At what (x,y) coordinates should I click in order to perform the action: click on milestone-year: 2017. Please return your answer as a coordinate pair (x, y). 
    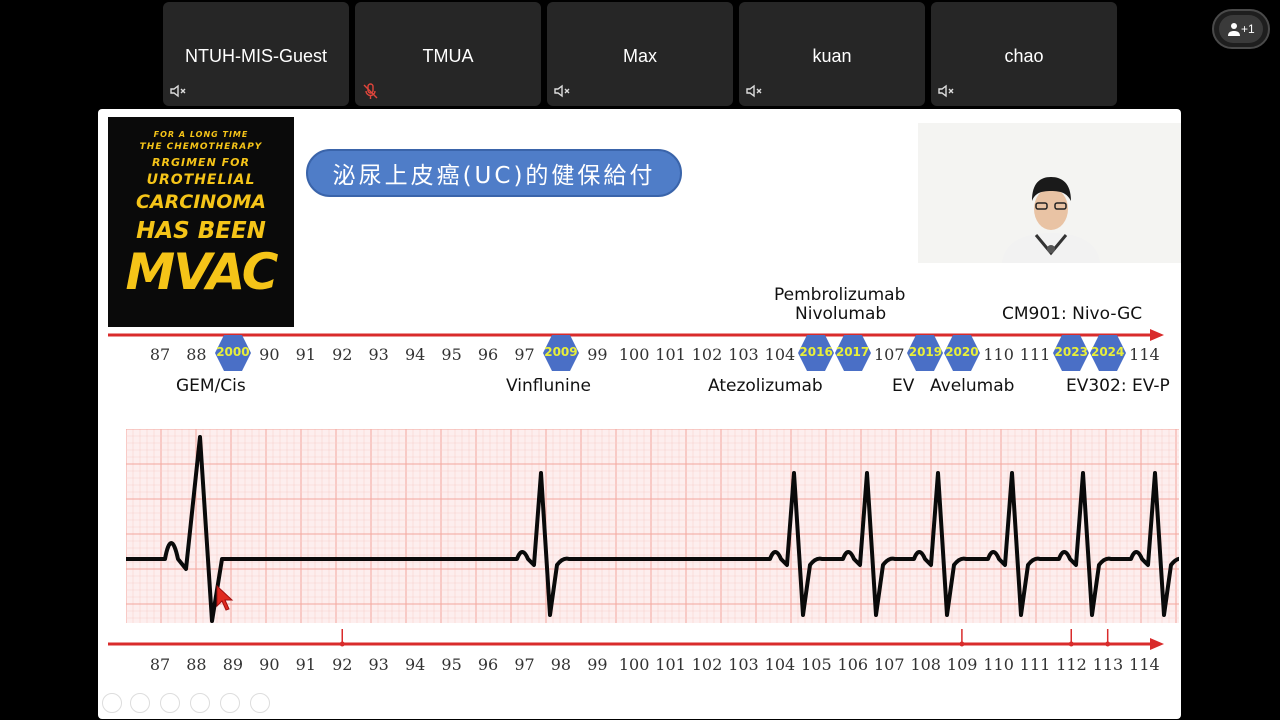
    Looking at the image, I should click on (852, 352).